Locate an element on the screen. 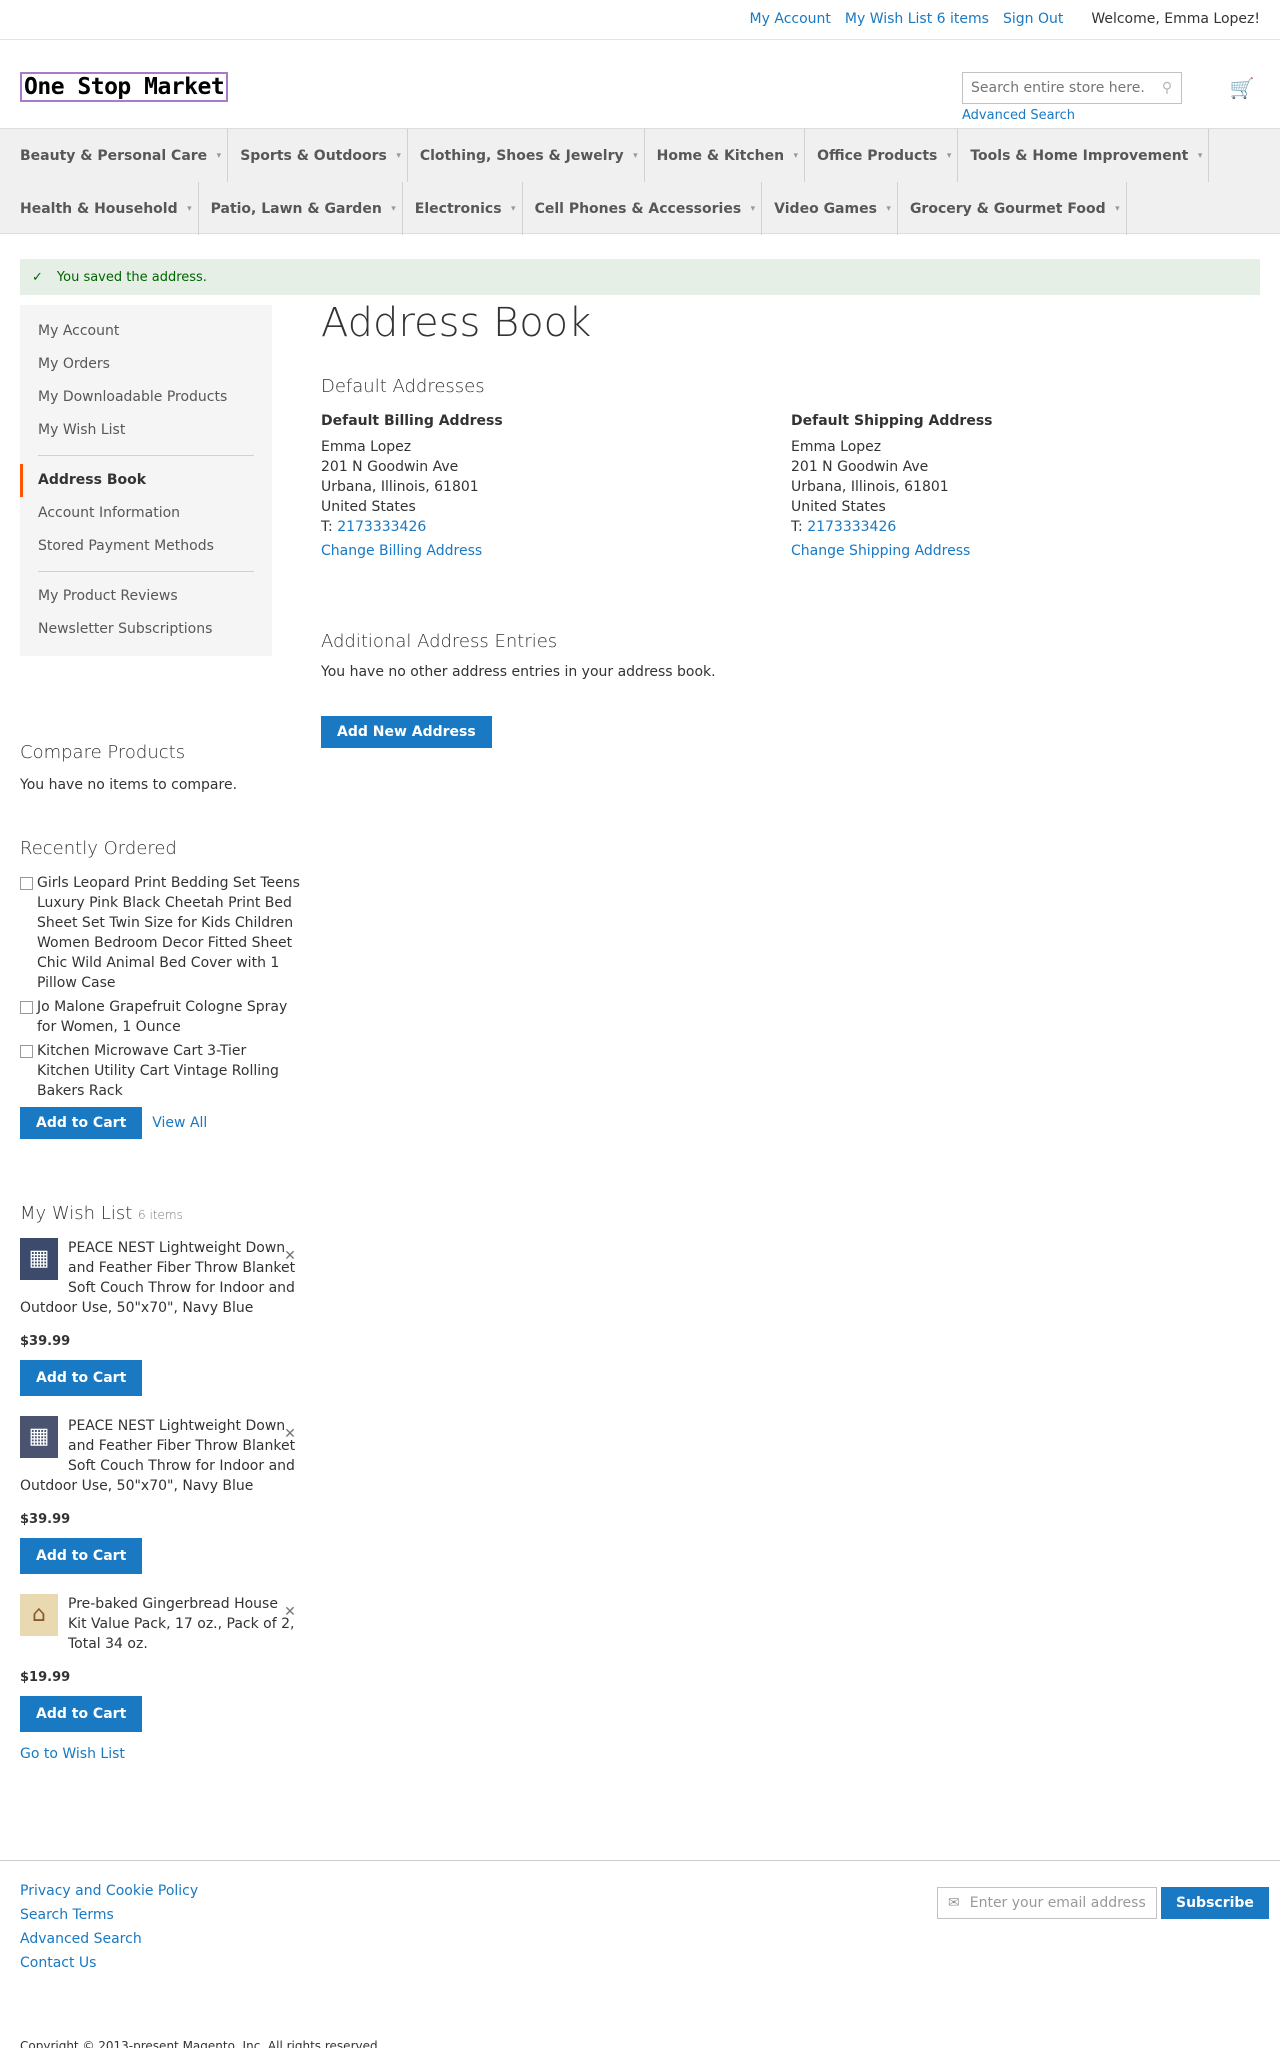 The height and width of the screenshot is (2048, 1280). nav-item: Cell Phones & Accessories ▾ is located at coordinates (643, 208).